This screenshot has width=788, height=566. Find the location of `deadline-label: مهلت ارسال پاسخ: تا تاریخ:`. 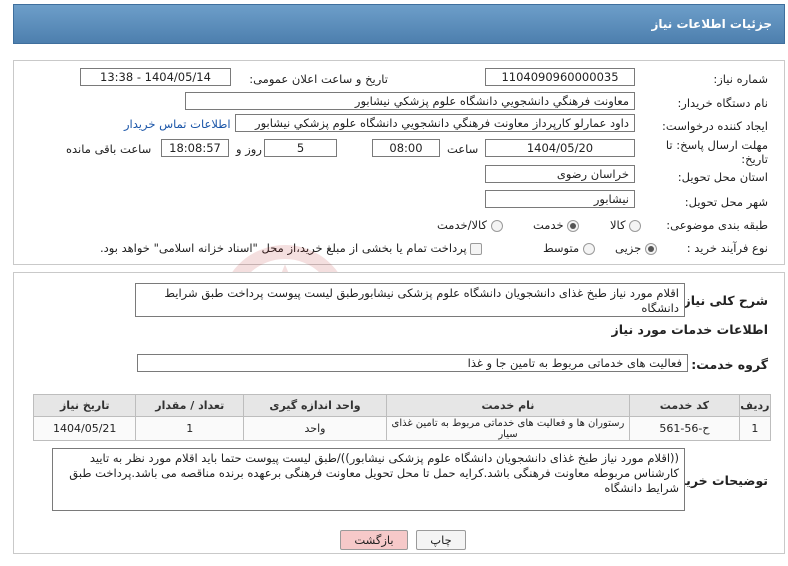

deadline-label: مهلت ارسال پاسخ: تا تاریخ: is located at coordinates (716, 152).